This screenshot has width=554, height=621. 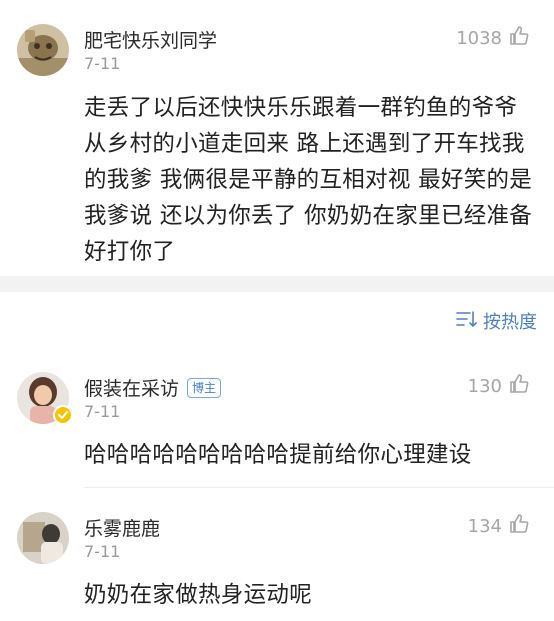 What do you see at coordinates (319, 487) in the screenshot?
I see `divider` at bounding box center [319, 487].